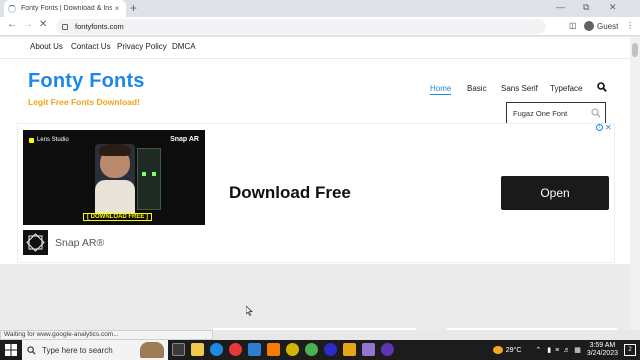  What do you see at coordinates (12, 8) in the screenshot?
I see `loading-spinner-icon` at bounding box center [12, 8].